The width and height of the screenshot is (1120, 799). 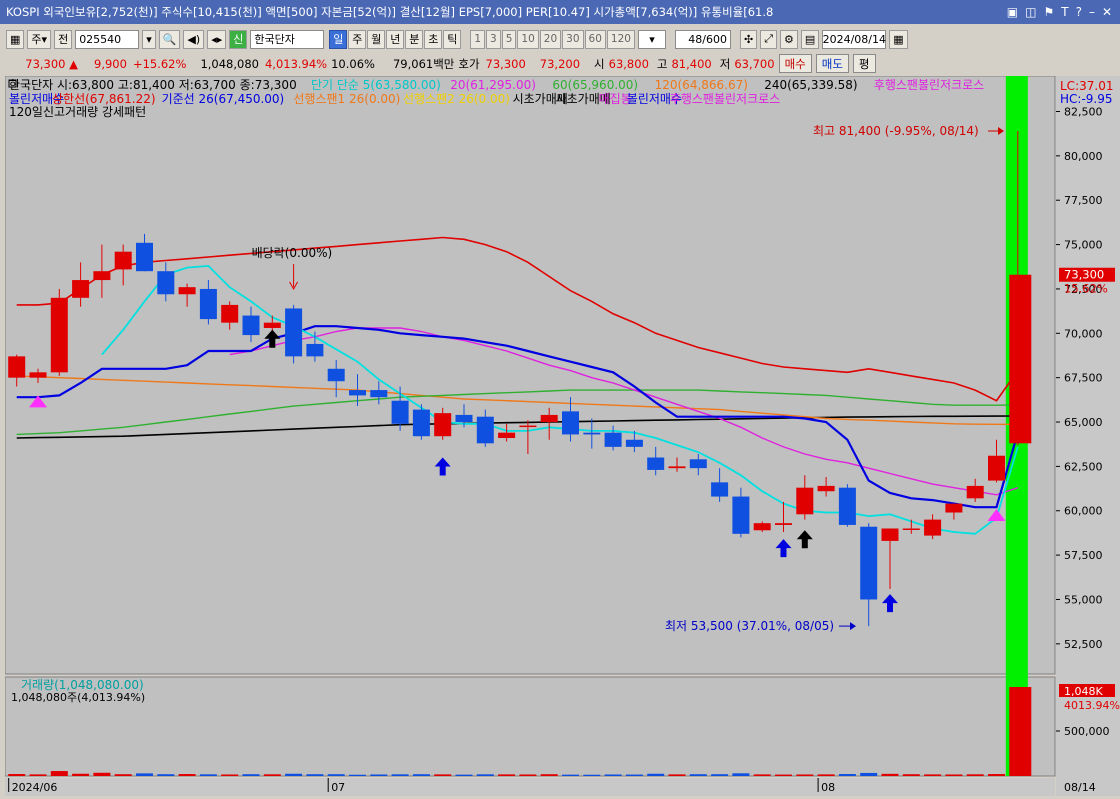 What do you see at coordinates (169, 39) in the screenshot?
I see `search-icon: 🔍` at bounding box center [169, 39].